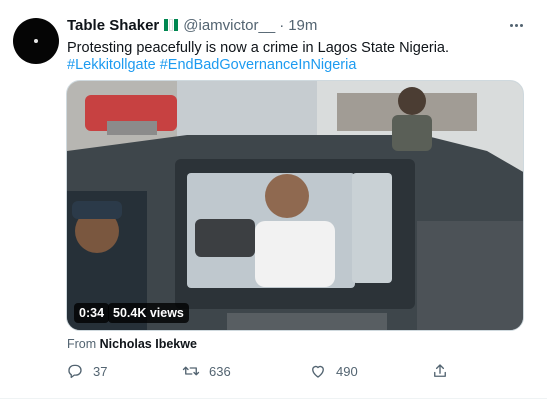  What do you see at coordinates (229, 25) in the screenshot?
I see `user-handle: @iamvictor__` at bounding box center [229, 25].